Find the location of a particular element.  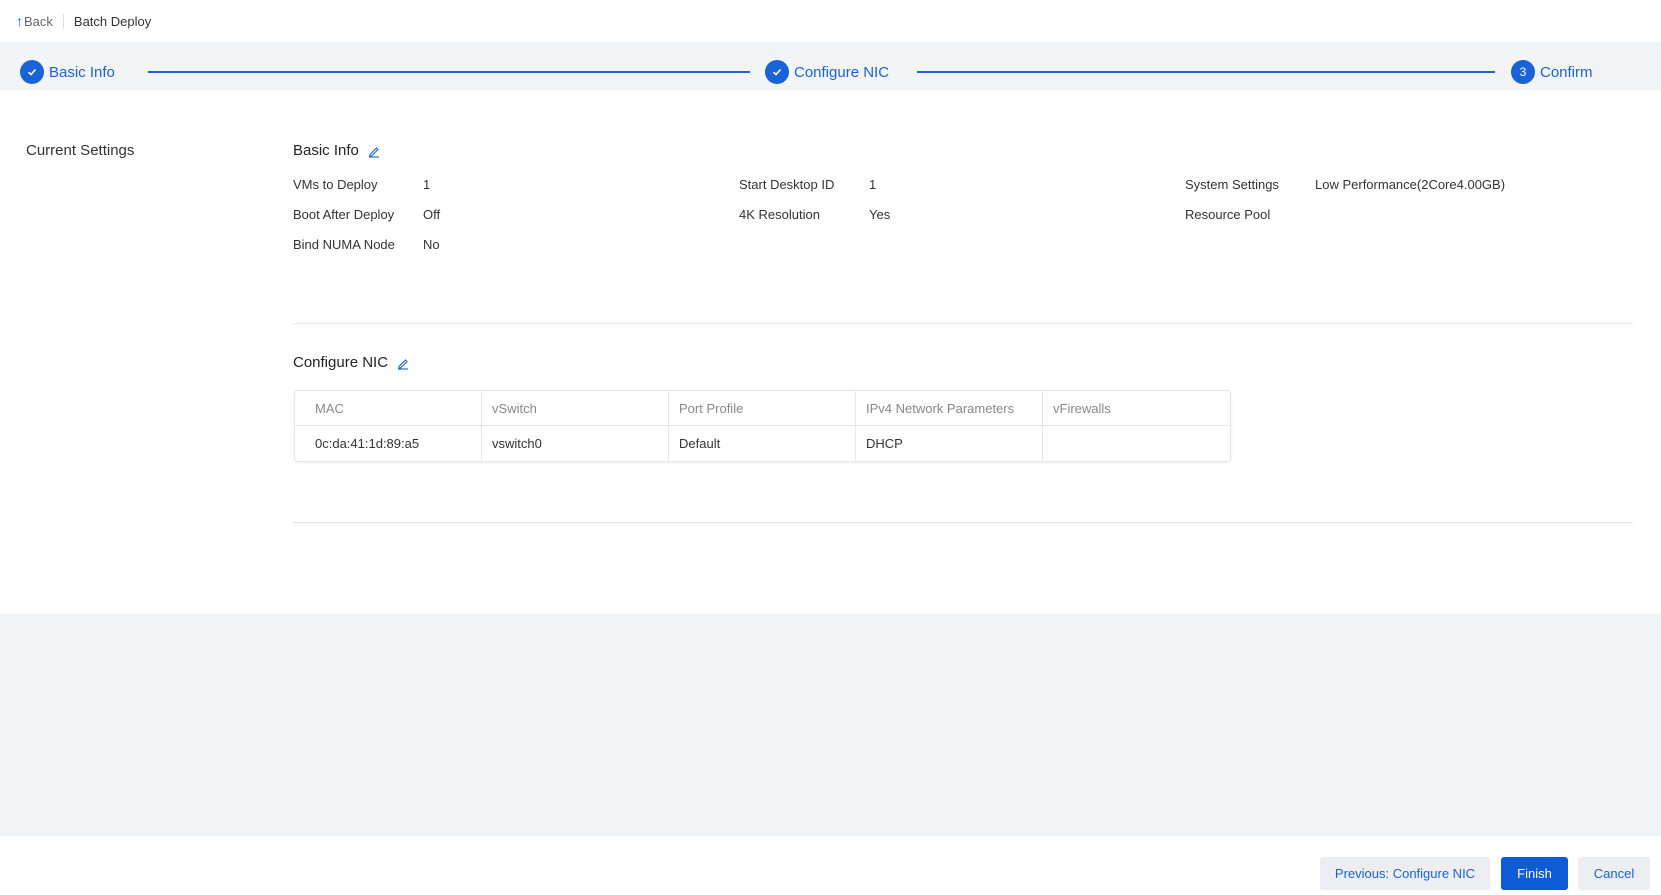

basic-info-title-text: Basic Info is located at coordinates (326, 150).